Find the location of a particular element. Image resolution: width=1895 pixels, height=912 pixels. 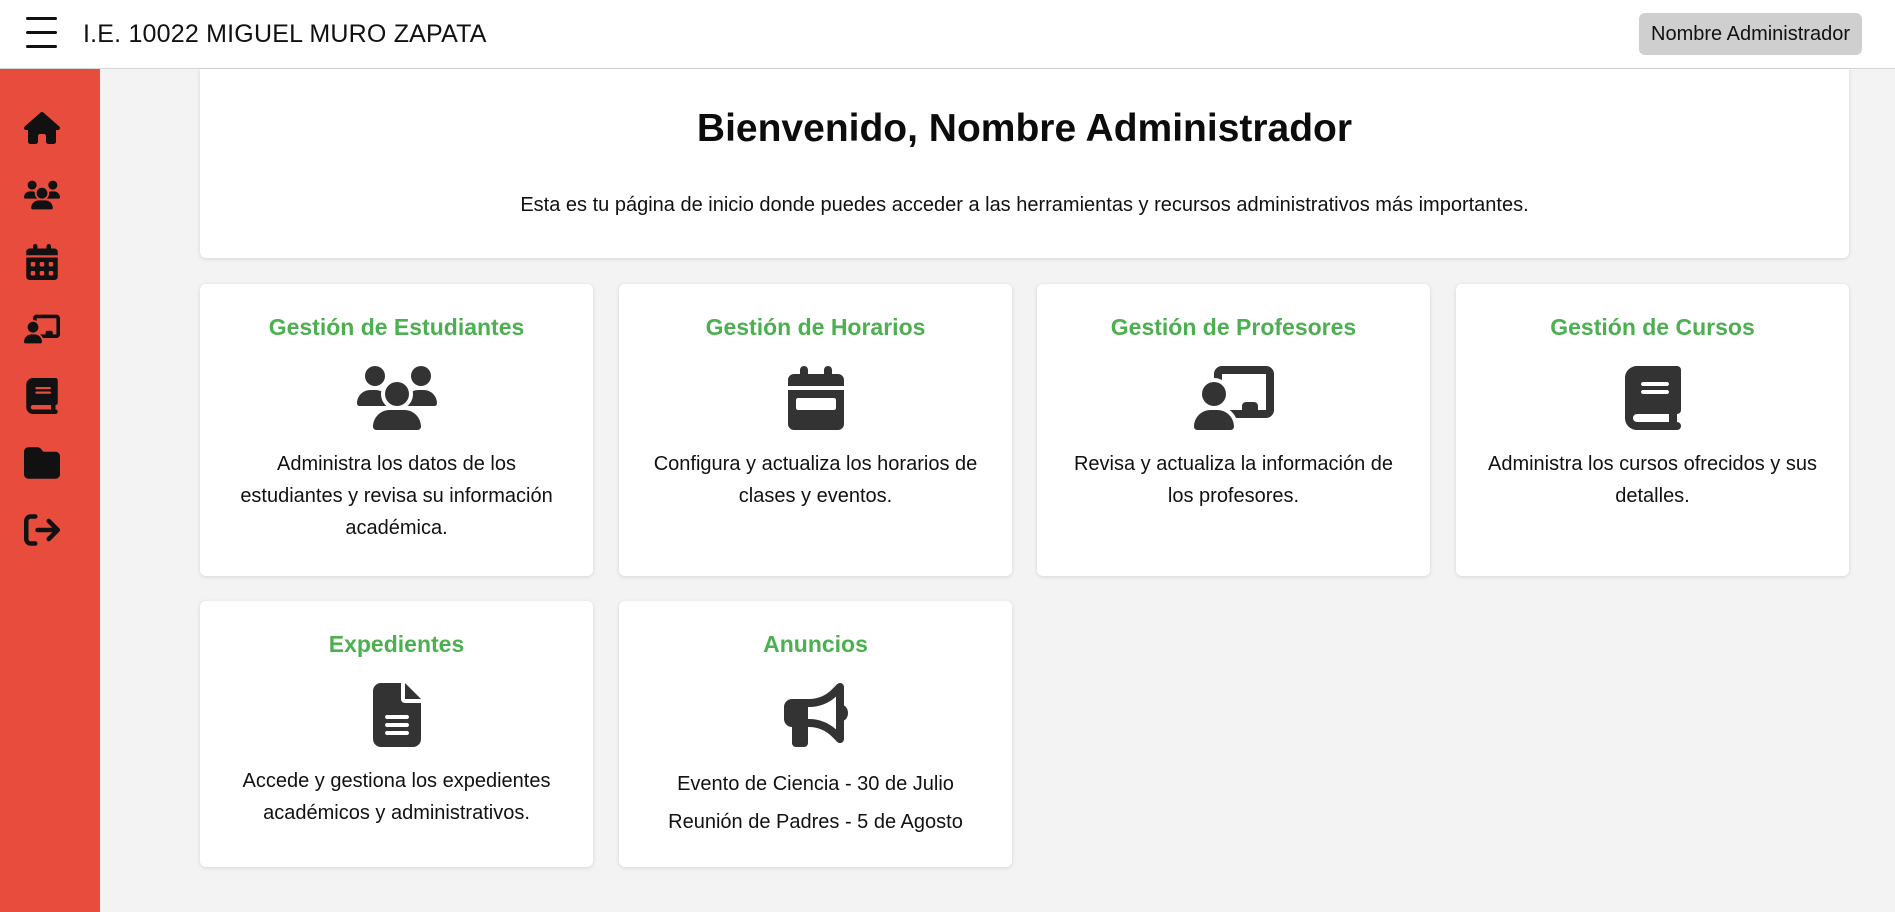

sidebar-item-records is located at coordinates (42, 463).